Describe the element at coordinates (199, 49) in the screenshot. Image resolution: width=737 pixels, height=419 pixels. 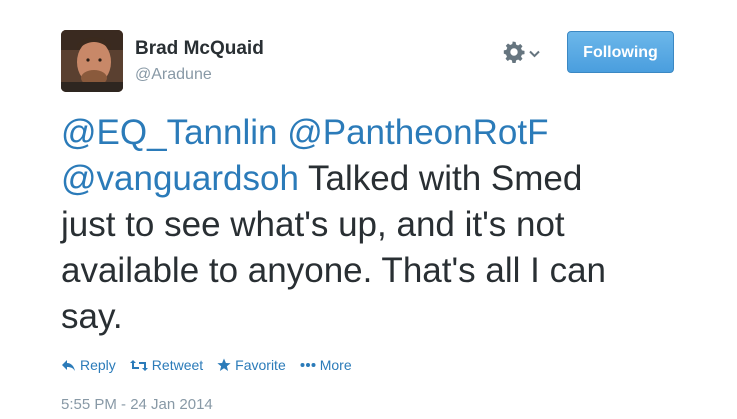
I see `author-name: Brad McQuaid` at that location.